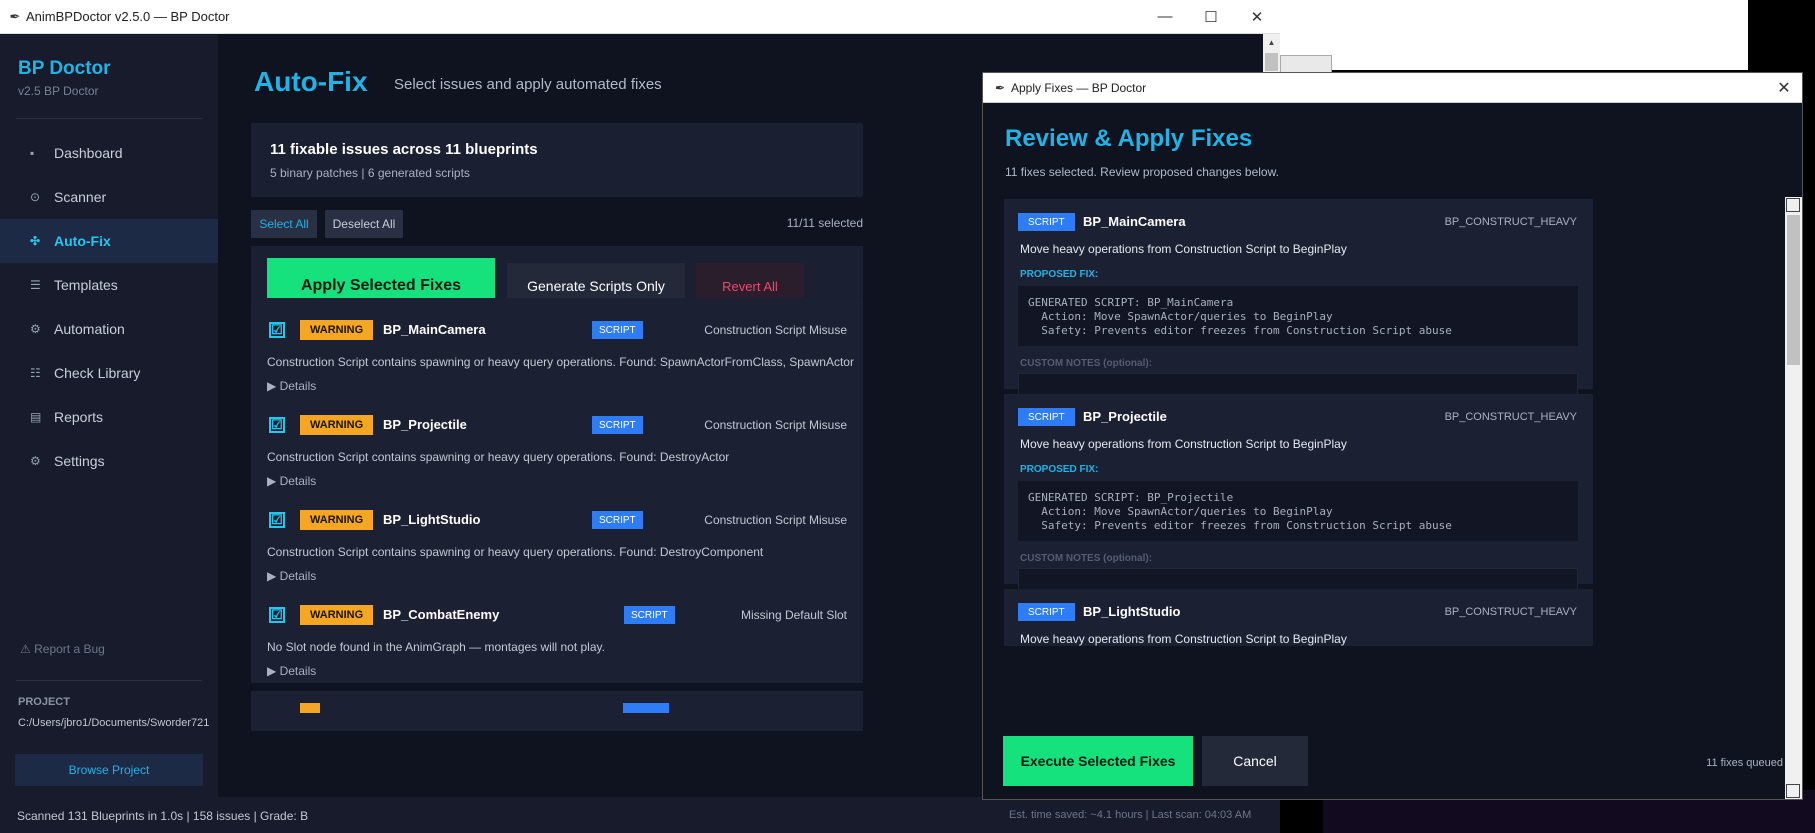 The width and height of the screenshot is (1815, 833). Describe the element at coordinates (425, 424) in the screenshot. I see `issue-blueprint-name: BP_Projectile` at that location.